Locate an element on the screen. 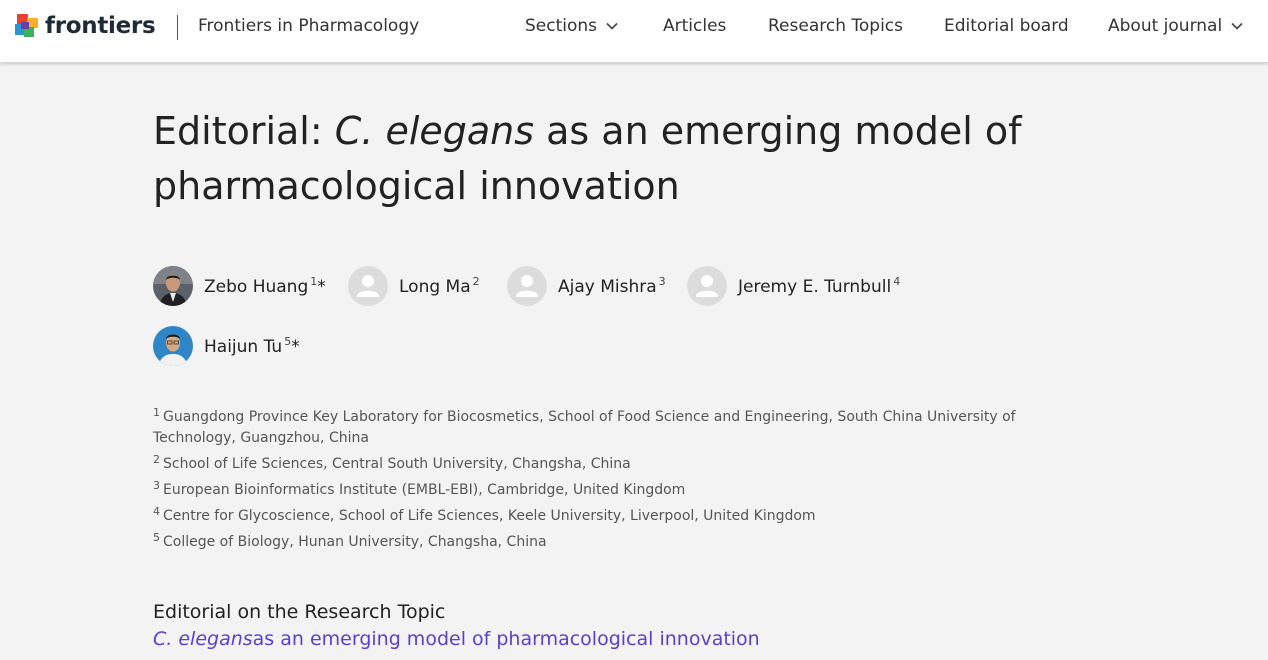  author-zebo-huang: Zebo Huang 1* is located at coordinates (239, 286).